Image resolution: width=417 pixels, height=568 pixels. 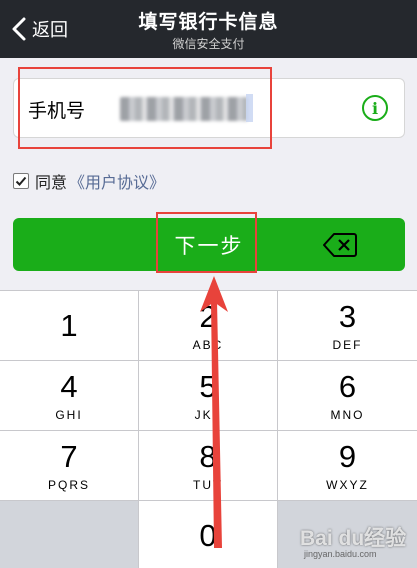 I want to click on key-6: 6 MNO, so click(x=347, y=396).